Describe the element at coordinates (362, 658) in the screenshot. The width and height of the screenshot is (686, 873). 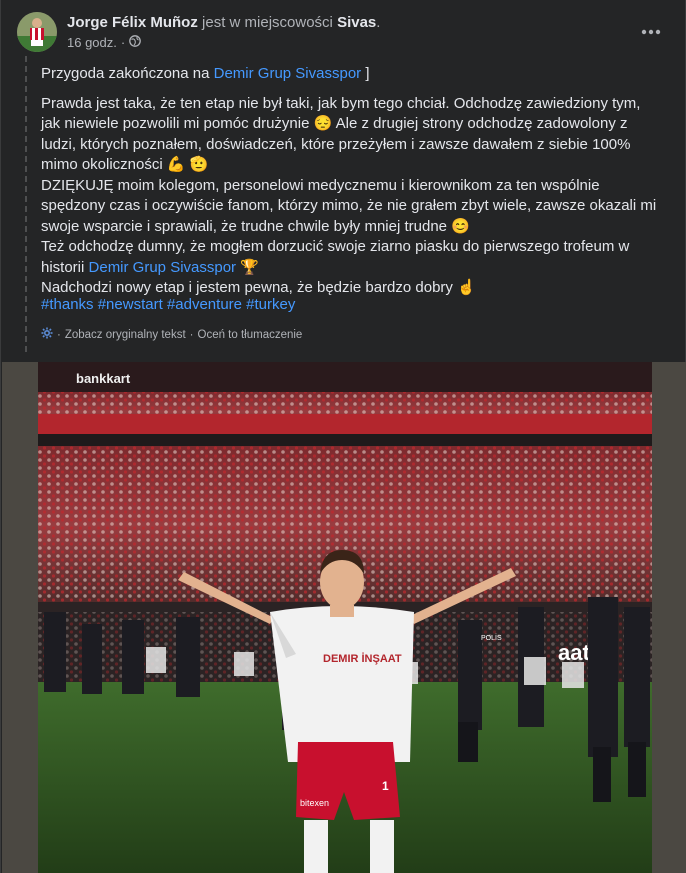
I see `shirt-sponsor: DEMIR İNŞAAT` at that location.